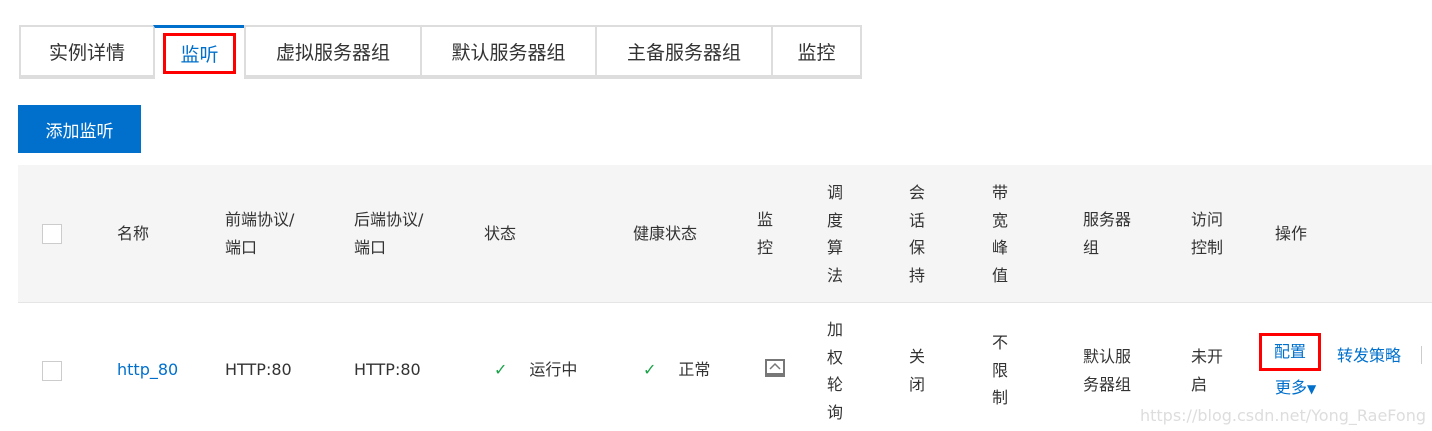  I want to click on forward-policy-link: 转发策略, so click(1369, 356).